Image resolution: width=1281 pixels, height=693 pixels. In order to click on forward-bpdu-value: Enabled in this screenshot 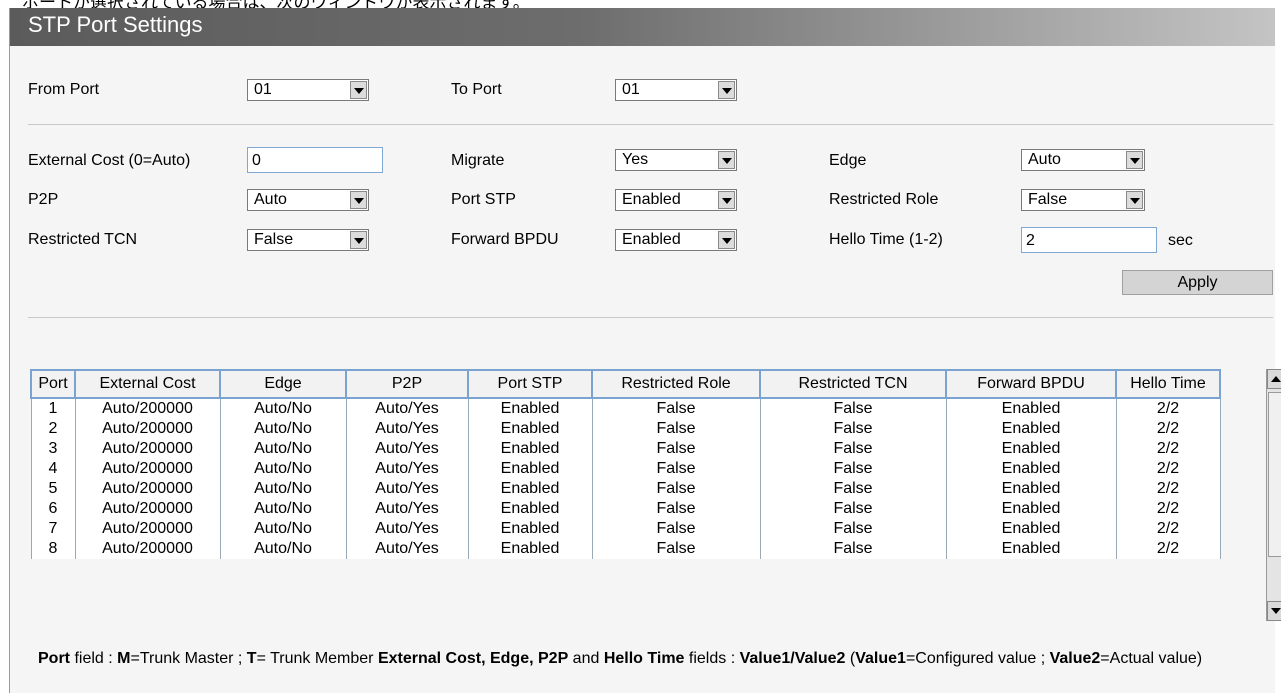, I will do `click(651, 239)`.